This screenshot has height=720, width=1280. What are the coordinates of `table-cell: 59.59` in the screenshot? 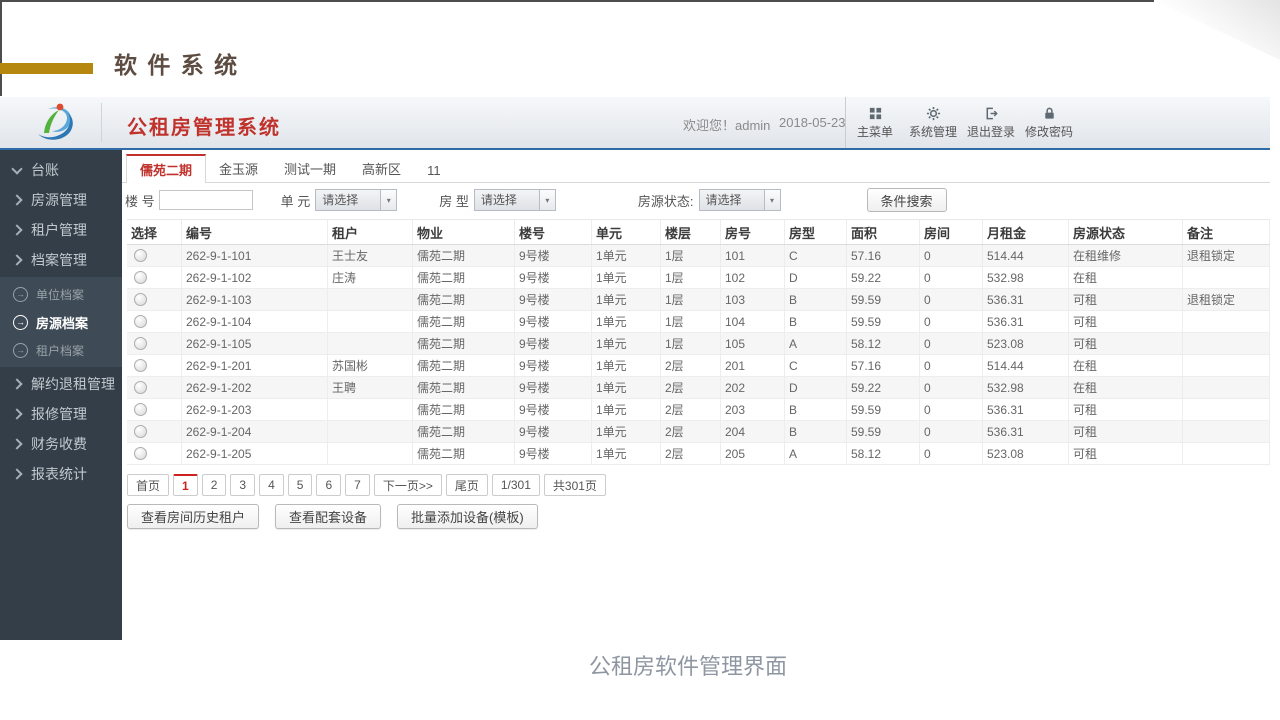 It's located at (883, 299).